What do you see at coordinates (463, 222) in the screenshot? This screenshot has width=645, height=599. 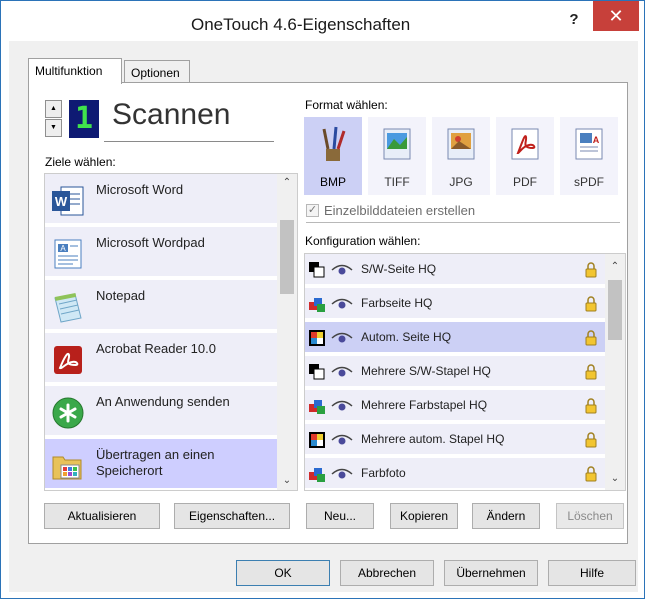 I see `divider` at bounding box center [463, 222].